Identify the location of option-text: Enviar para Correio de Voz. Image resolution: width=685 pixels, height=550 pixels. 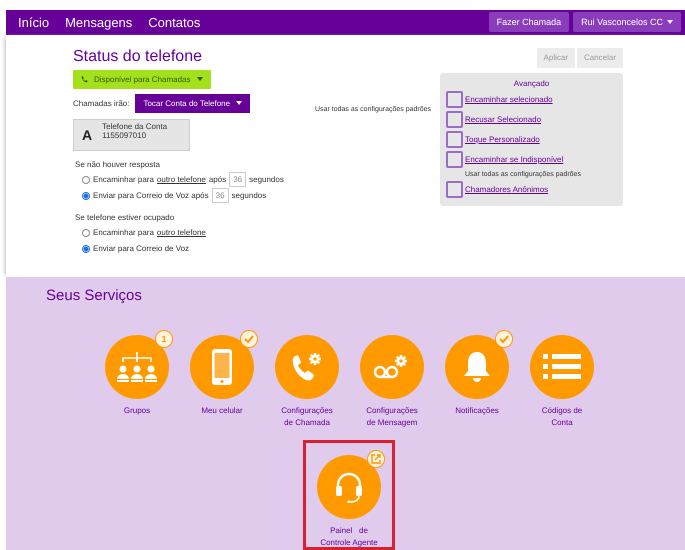
(141, 249).